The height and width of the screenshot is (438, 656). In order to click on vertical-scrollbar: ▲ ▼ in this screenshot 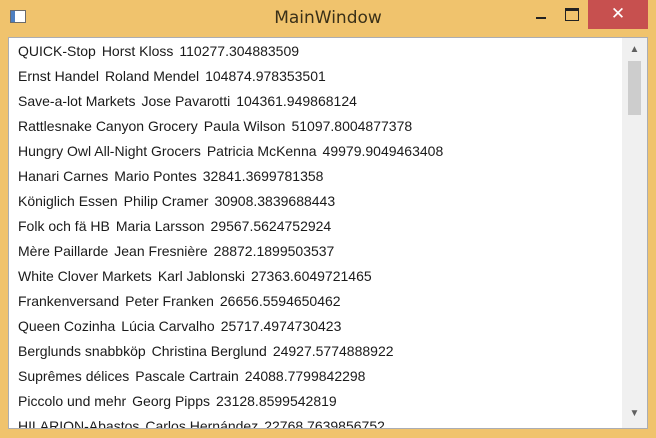, I will do `click(634, 233)`.